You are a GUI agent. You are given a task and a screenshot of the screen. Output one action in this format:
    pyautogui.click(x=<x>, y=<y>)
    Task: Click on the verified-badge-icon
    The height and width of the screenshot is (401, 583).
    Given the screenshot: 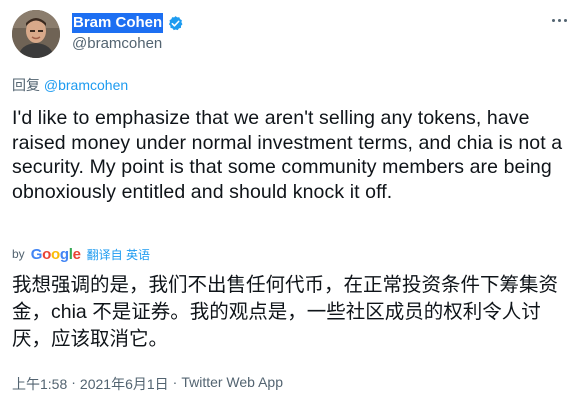 What is the action you would take?
    pyautogui.click(x=175, y=23)
    